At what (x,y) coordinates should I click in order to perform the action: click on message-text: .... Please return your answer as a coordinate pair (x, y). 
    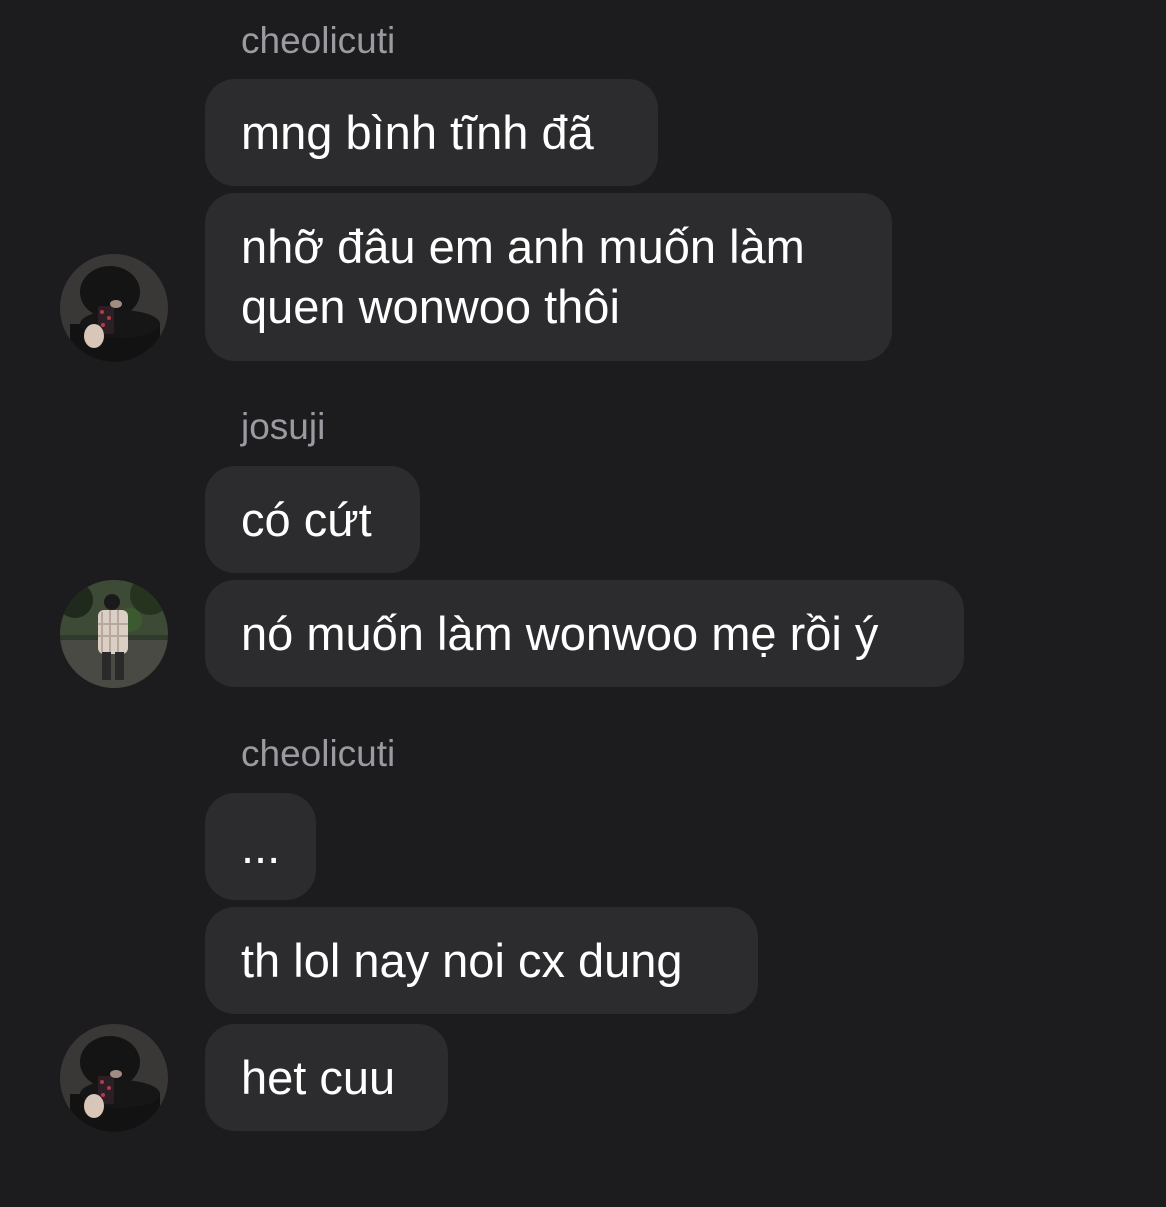
    Looking at the image, I should click on (261, 846).